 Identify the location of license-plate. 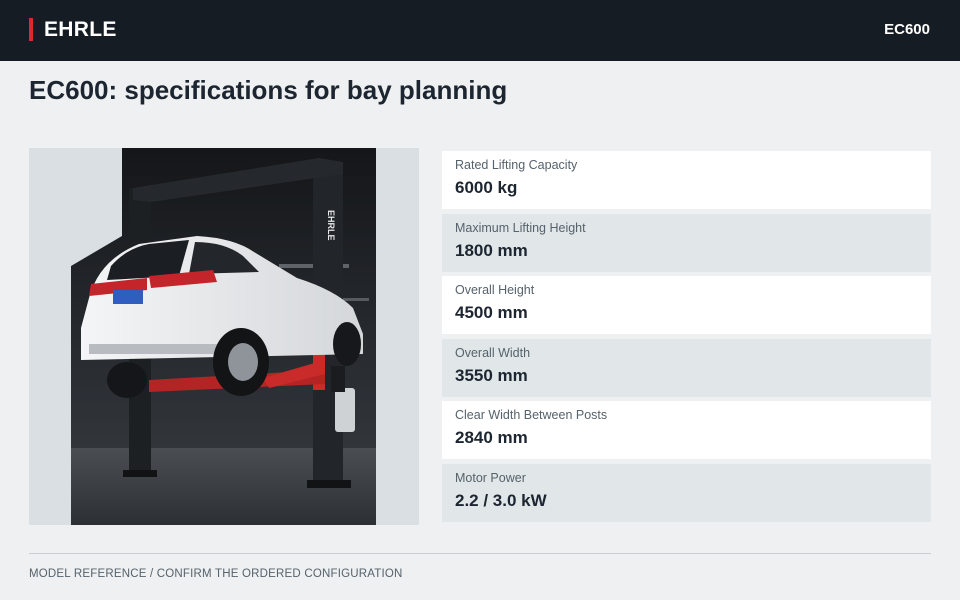
(128, 297).